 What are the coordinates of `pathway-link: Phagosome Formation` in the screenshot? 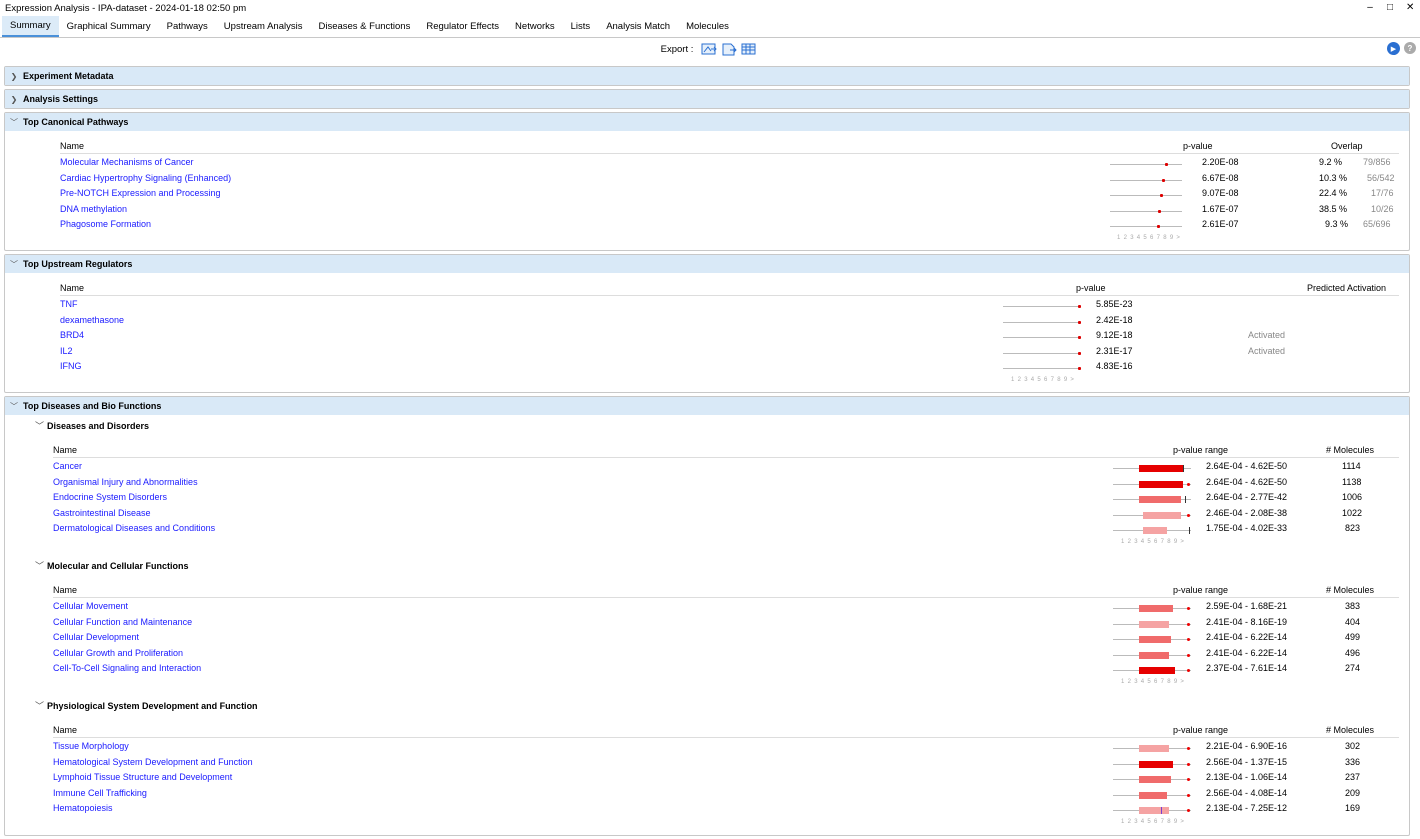 It's located at (105, 224).